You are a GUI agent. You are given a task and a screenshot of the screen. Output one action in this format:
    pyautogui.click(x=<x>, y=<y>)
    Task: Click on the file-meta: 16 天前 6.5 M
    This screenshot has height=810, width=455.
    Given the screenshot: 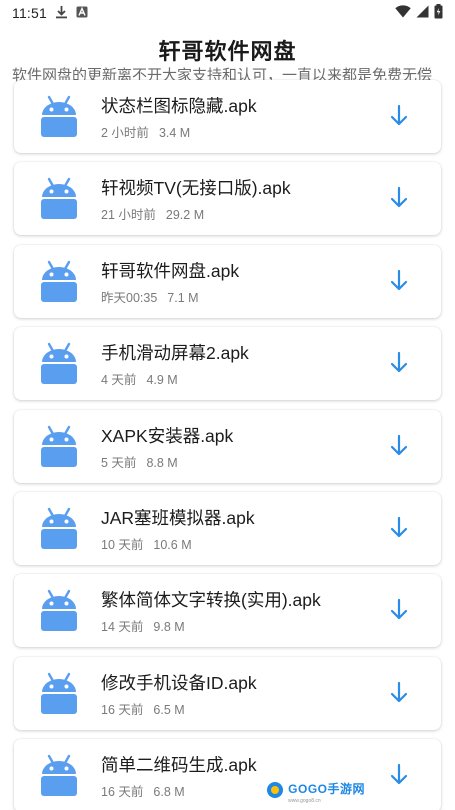 What is the action you would take?
    pyautogui.click(x=143, y=708)
    